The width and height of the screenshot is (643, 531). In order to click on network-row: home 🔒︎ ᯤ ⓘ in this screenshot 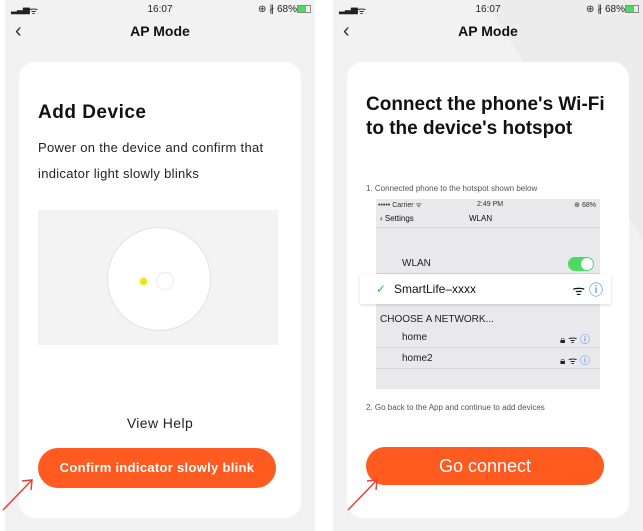, I will do `click(488, 338)`.